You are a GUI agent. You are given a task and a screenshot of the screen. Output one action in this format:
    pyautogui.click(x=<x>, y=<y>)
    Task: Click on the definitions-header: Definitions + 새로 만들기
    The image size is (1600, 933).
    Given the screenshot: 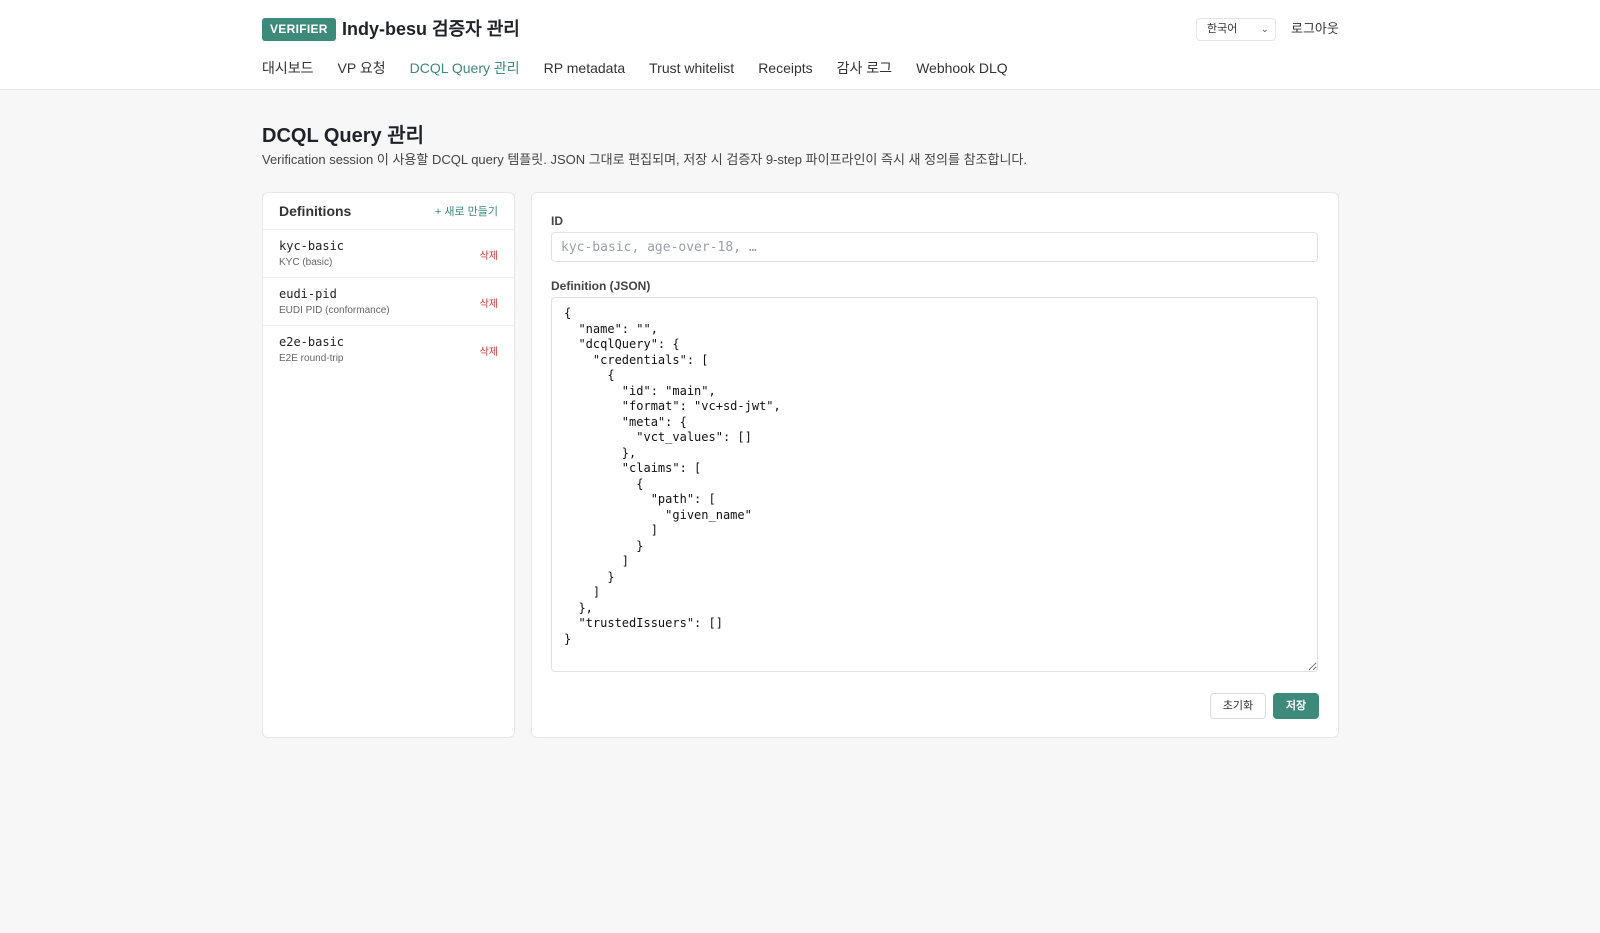 What is the action you would take?
    pyautogui.click(x=388, y=211)
    